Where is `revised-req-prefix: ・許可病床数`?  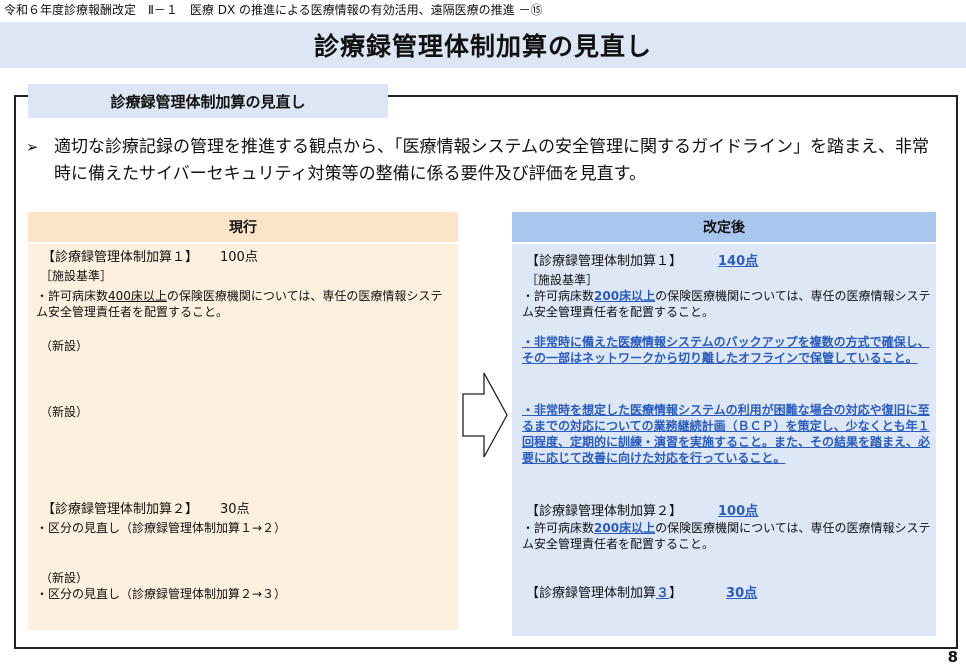
revised-req-prefix: ・許可病床数 is located at coordinates (558, 296).